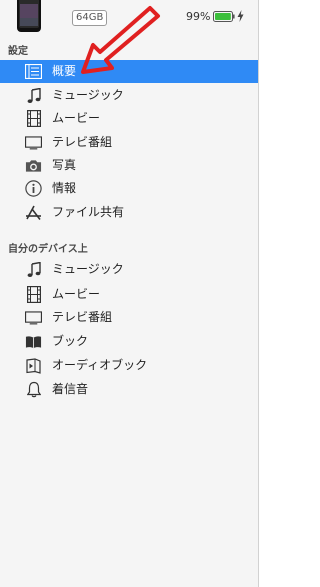  What do you see at coordinates (70, 341) in the screenshot?
I see `sidebar-item-label: ブック` at bounding box center [70, 341].